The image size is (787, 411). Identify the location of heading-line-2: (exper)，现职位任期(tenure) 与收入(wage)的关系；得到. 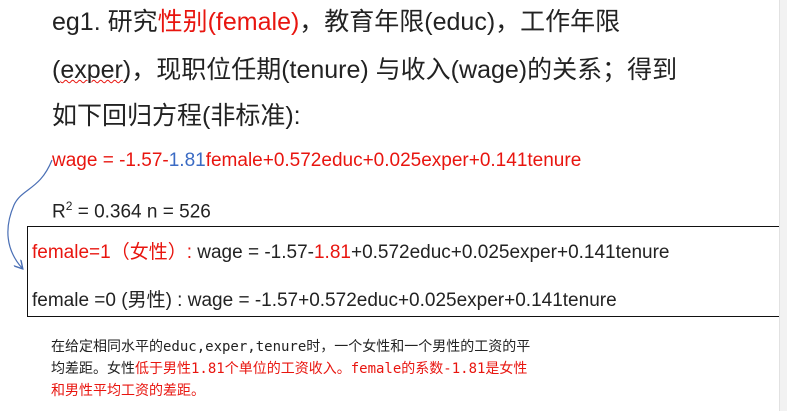
(364, 68).